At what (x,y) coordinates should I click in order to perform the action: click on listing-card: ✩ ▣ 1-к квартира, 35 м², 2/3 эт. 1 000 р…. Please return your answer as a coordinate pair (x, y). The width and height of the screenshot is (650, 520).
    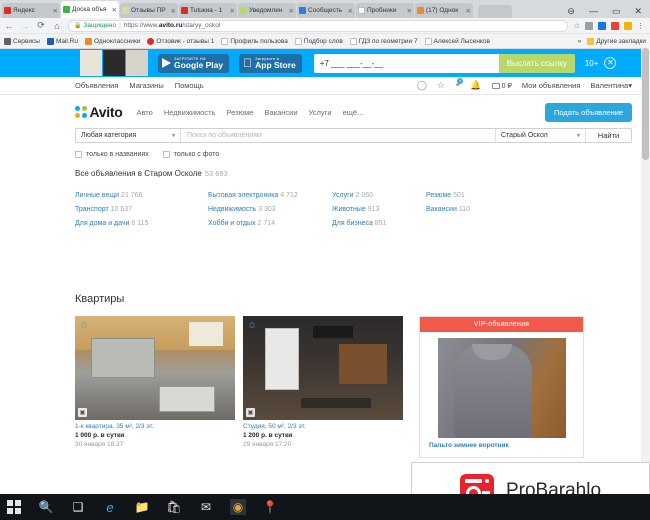
    Looking at the image, I should click on (155, 382).